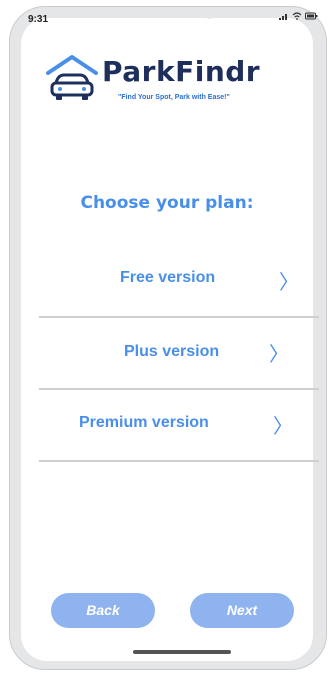 This screenshot has height=675, width=334. What do you see at coordinates (181, 71) in the screenshot?
I see `app-name: ParkFindr` at bounding box center [181, 71].